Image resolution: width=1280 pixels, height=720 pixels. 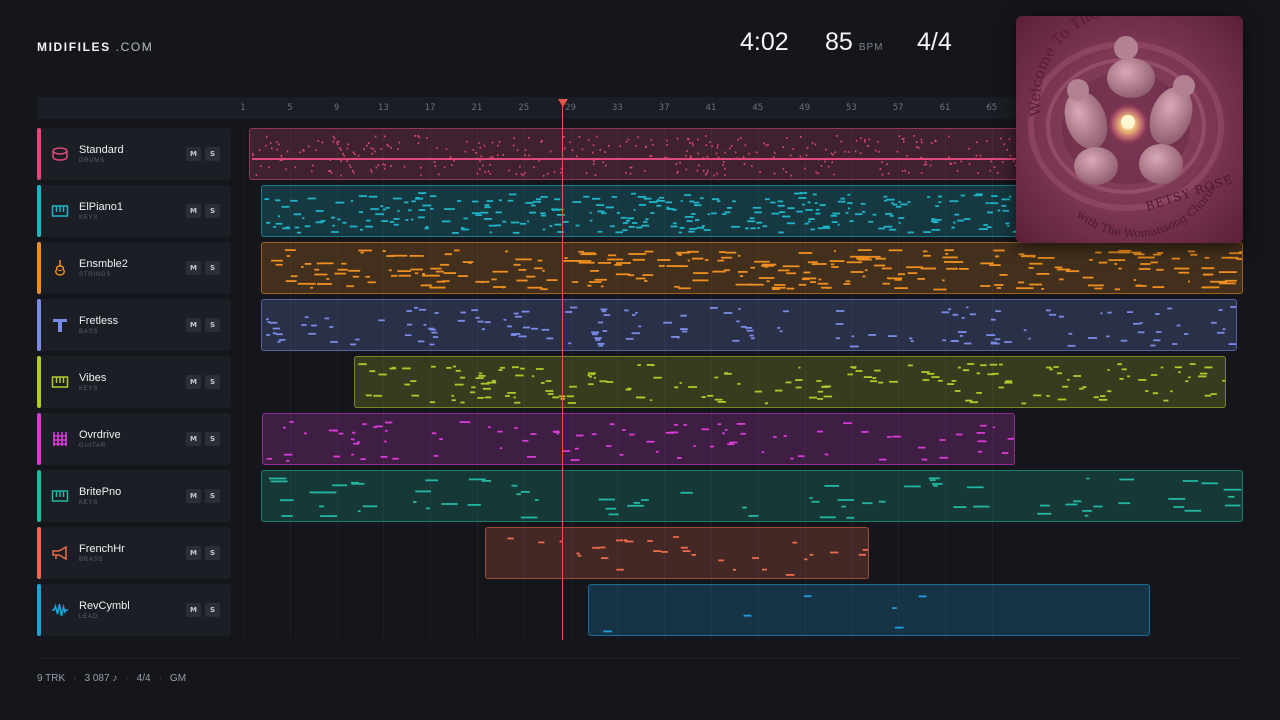 I want to click on track-name: Fretless, so click(x=99, y=321).